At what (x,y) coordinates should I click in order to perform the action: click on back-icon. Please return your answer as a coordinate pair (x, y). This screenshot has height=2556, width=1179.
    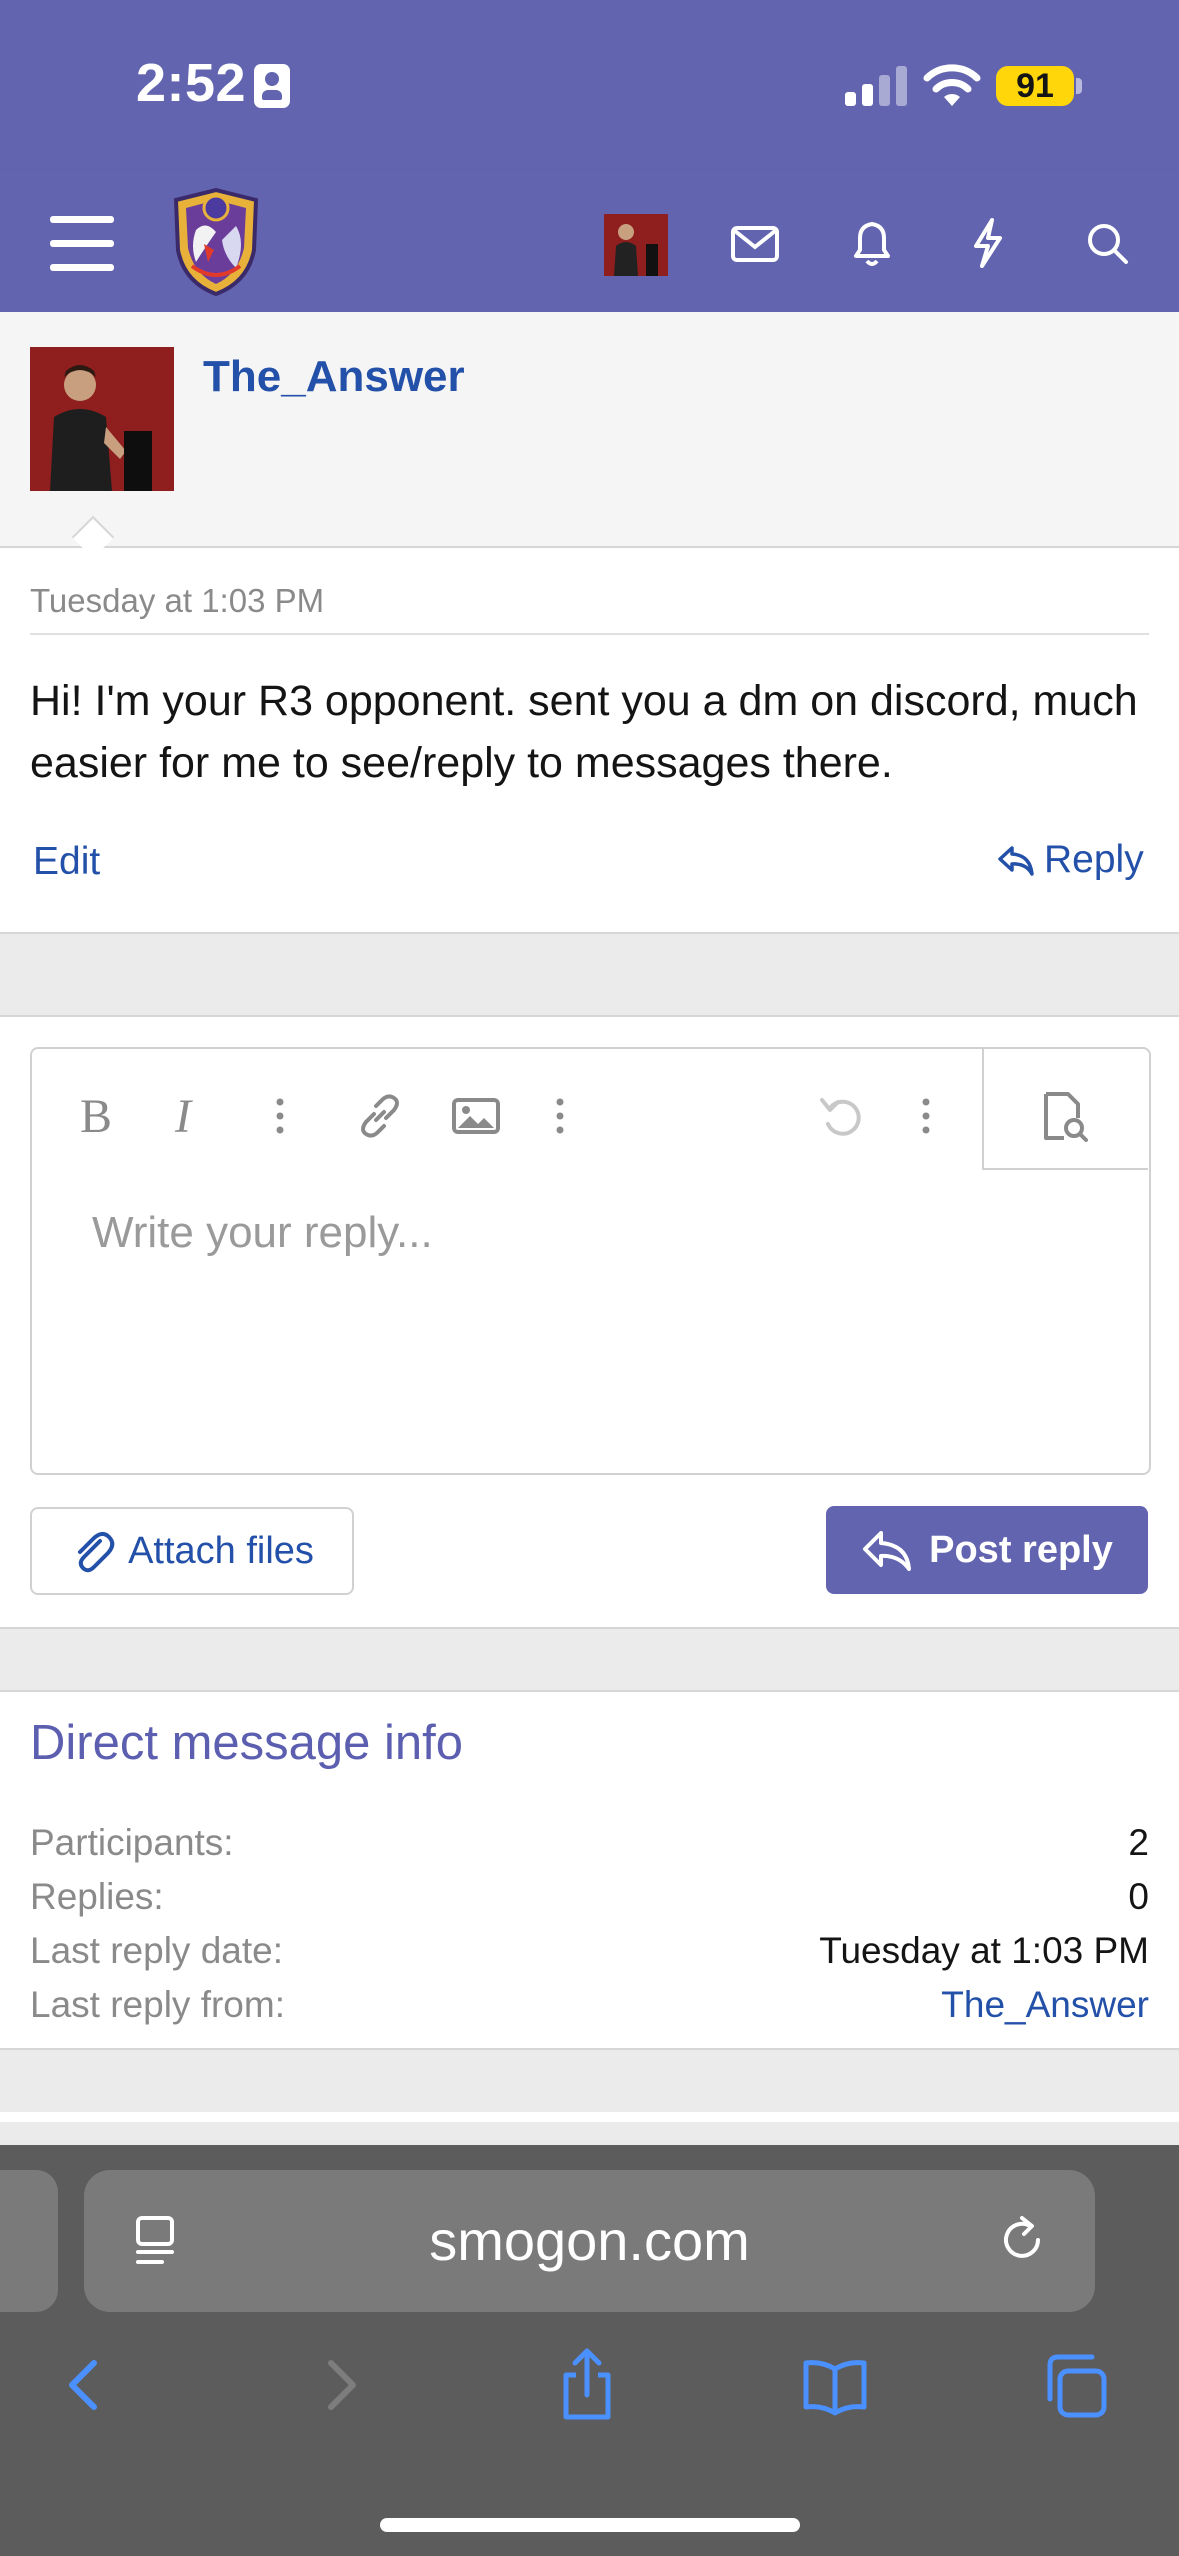
    Looking at the image, I should click on (85, 2385).